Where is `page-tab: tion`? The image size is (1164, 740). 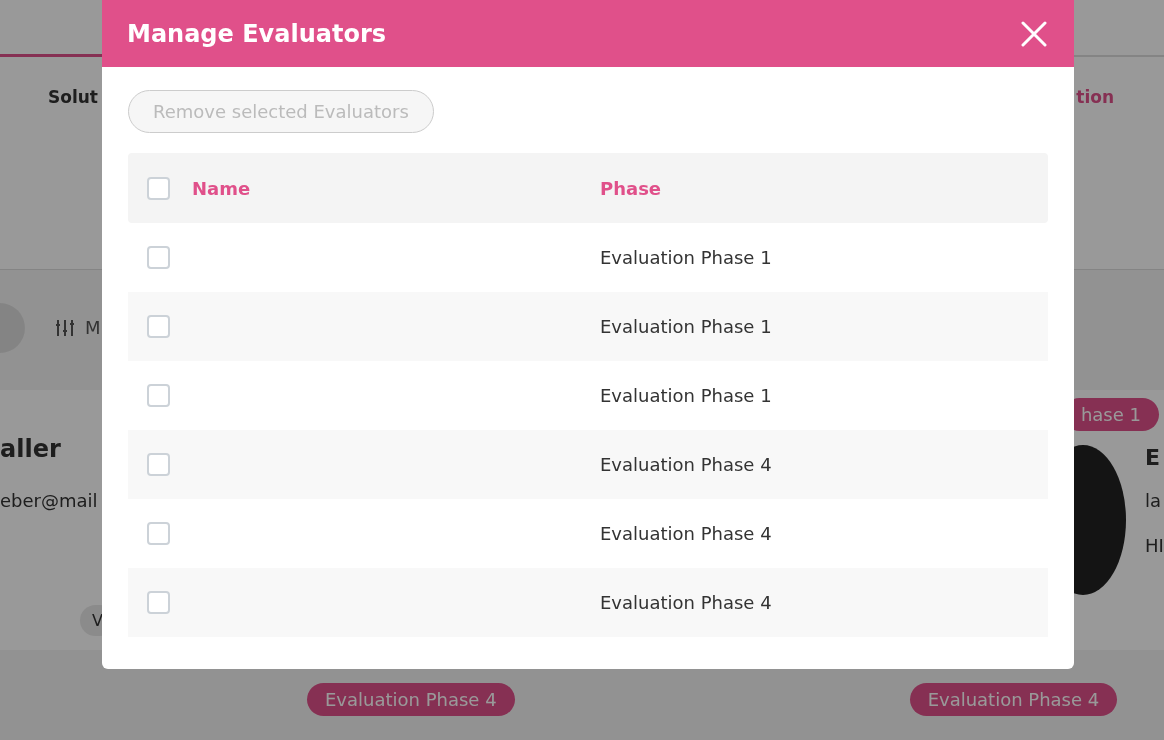
page-tab: tion is located at coordinates (1095, 97).